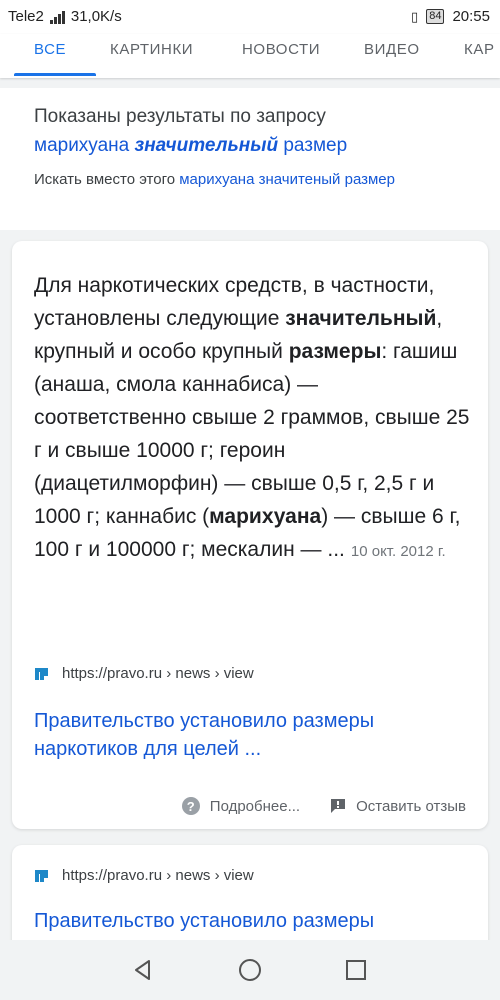 Image resolution: width=500 pixels, height=1000 pixels. Describe the element at coordinates (57, 17) in the screenshot. I see `signal-icon` at that location.